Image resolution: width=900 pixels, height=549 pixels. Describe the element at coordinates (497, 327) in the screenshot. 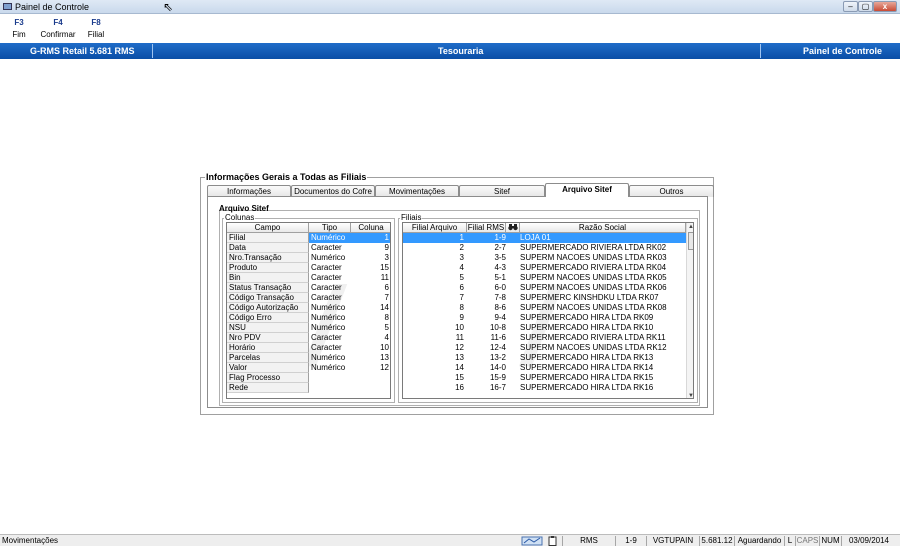

I see `filial-rms-cell: 10-8` at that location.